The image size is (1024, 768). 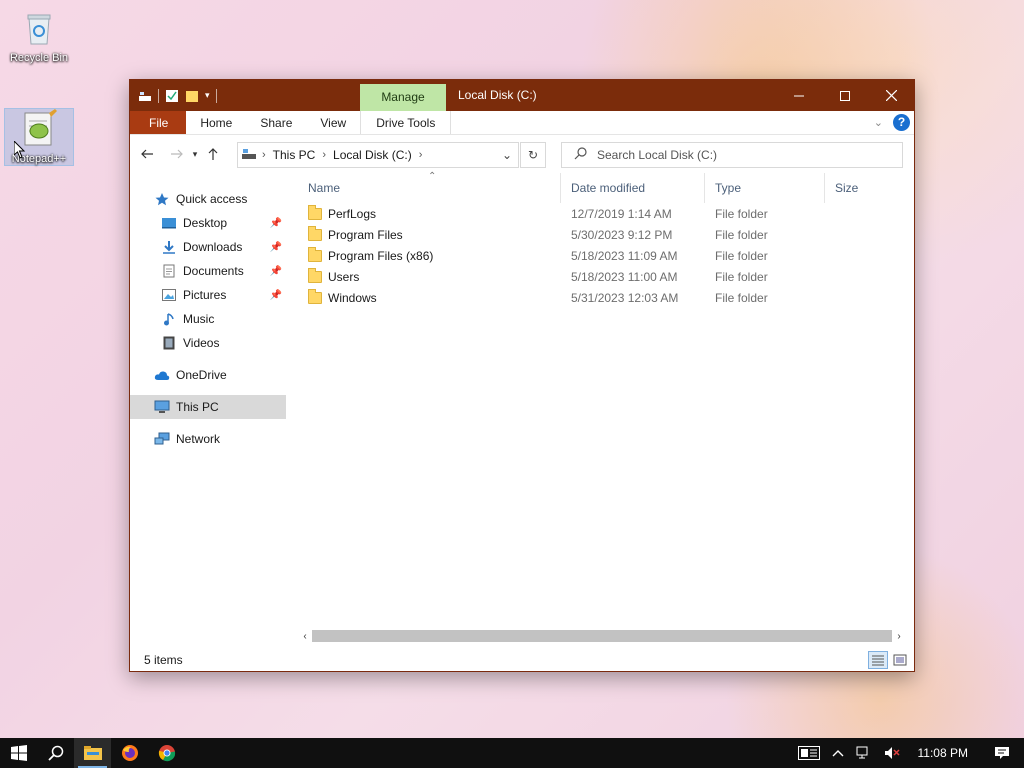 What do you see at coordinates (621, 213) in the screenshot?
I see `file-date: 12/7/2019 1:14 AM` at bounding box center [621, 213].